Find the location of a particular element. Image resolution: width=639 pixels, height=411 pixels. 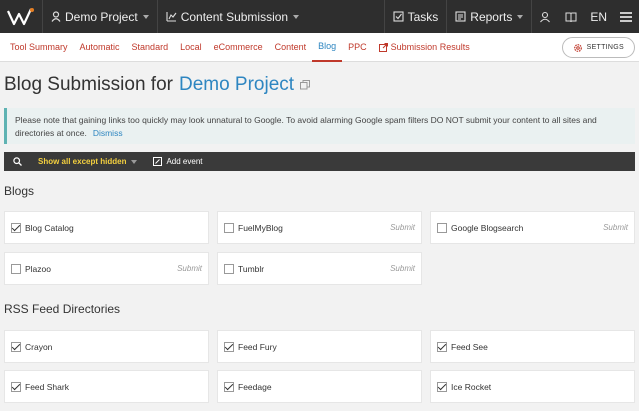

page-title-prefix: Blog Submission for is located at coordinates (88, 84).